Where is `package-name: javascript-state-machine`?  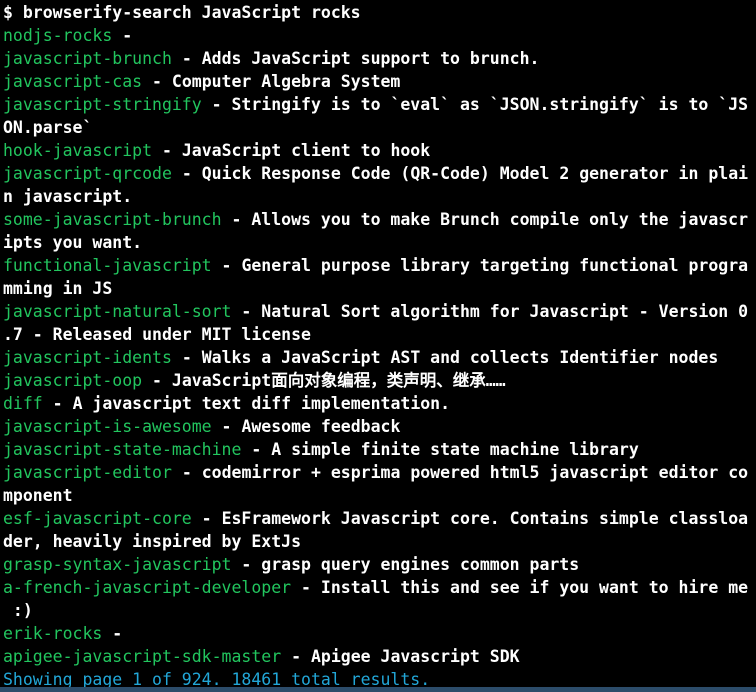
package-name: javascript-state-machine is located at coordinates (122, 449).